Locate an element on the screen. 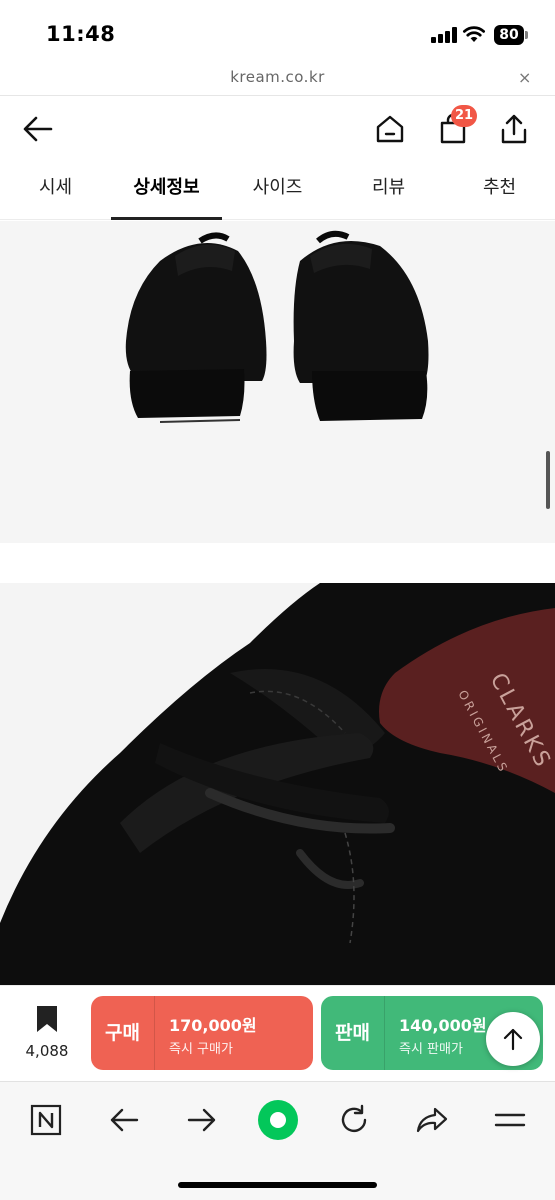 The width and height of the screenshot is (555, 1200). scroll-indicator is located at coordinates (548, 480).